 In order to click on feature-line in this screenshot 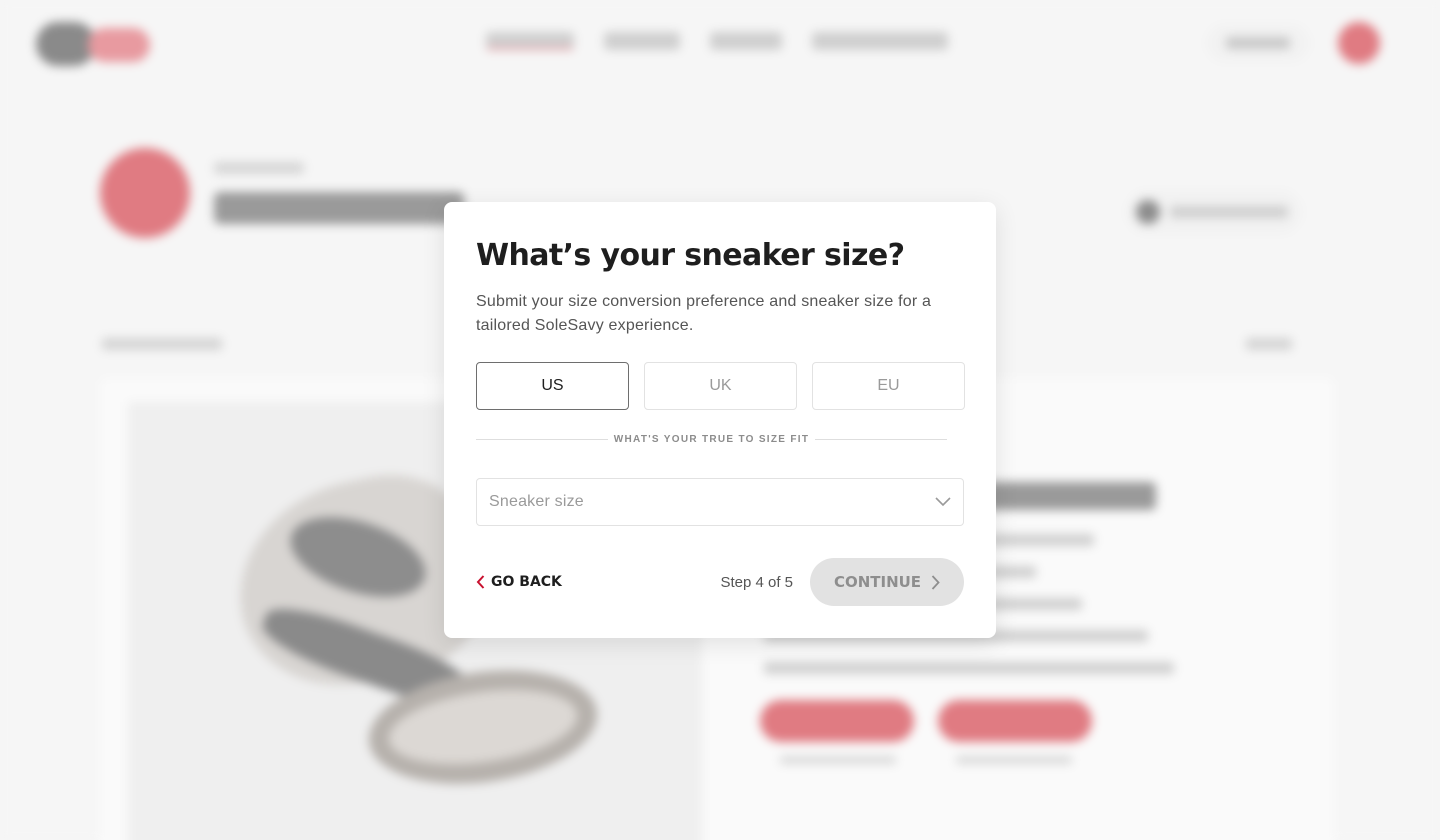, I will do `click(969, 668)`.